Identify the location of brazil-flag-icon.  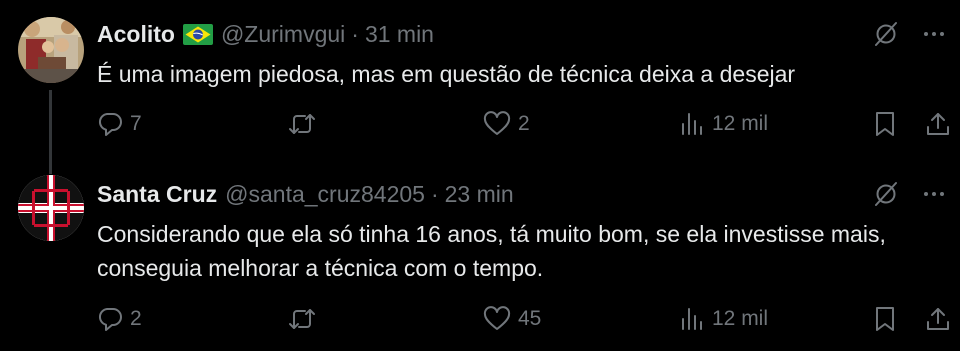
(197, 34).